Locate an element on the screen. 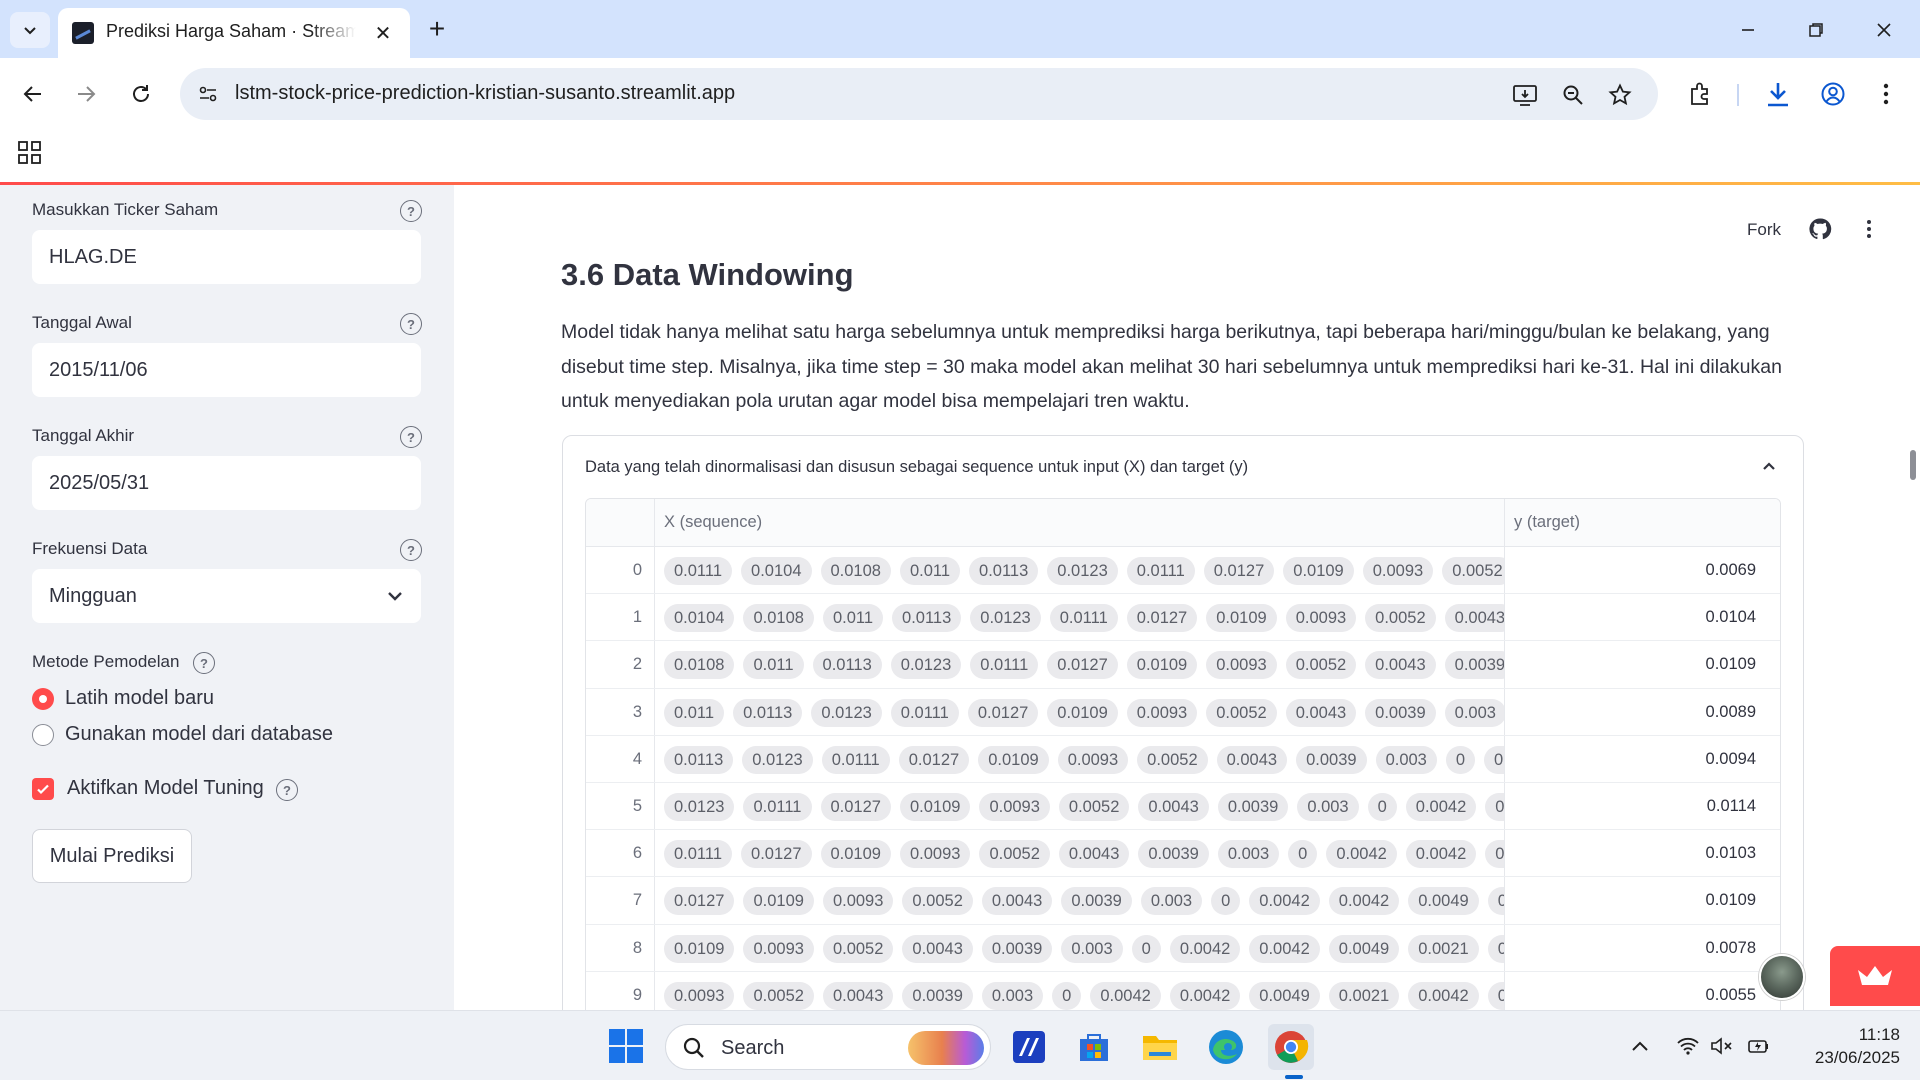 This screenshot has height=1080, width=1920. radio-train-new-model is located at coordinates (43, 699).